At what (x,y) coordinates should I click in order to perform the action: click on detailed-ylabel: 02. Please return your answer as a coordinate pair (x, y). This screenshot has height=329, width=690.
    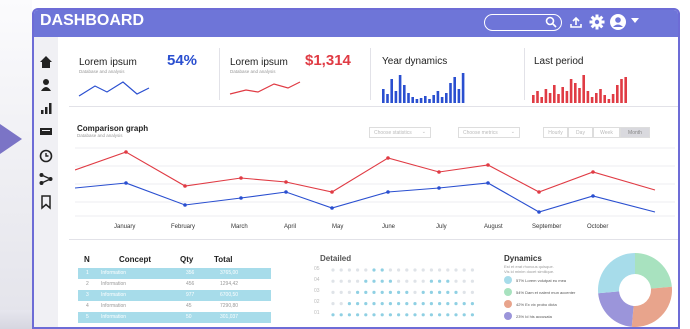
    Looking at the image, I should click on (317, 302).